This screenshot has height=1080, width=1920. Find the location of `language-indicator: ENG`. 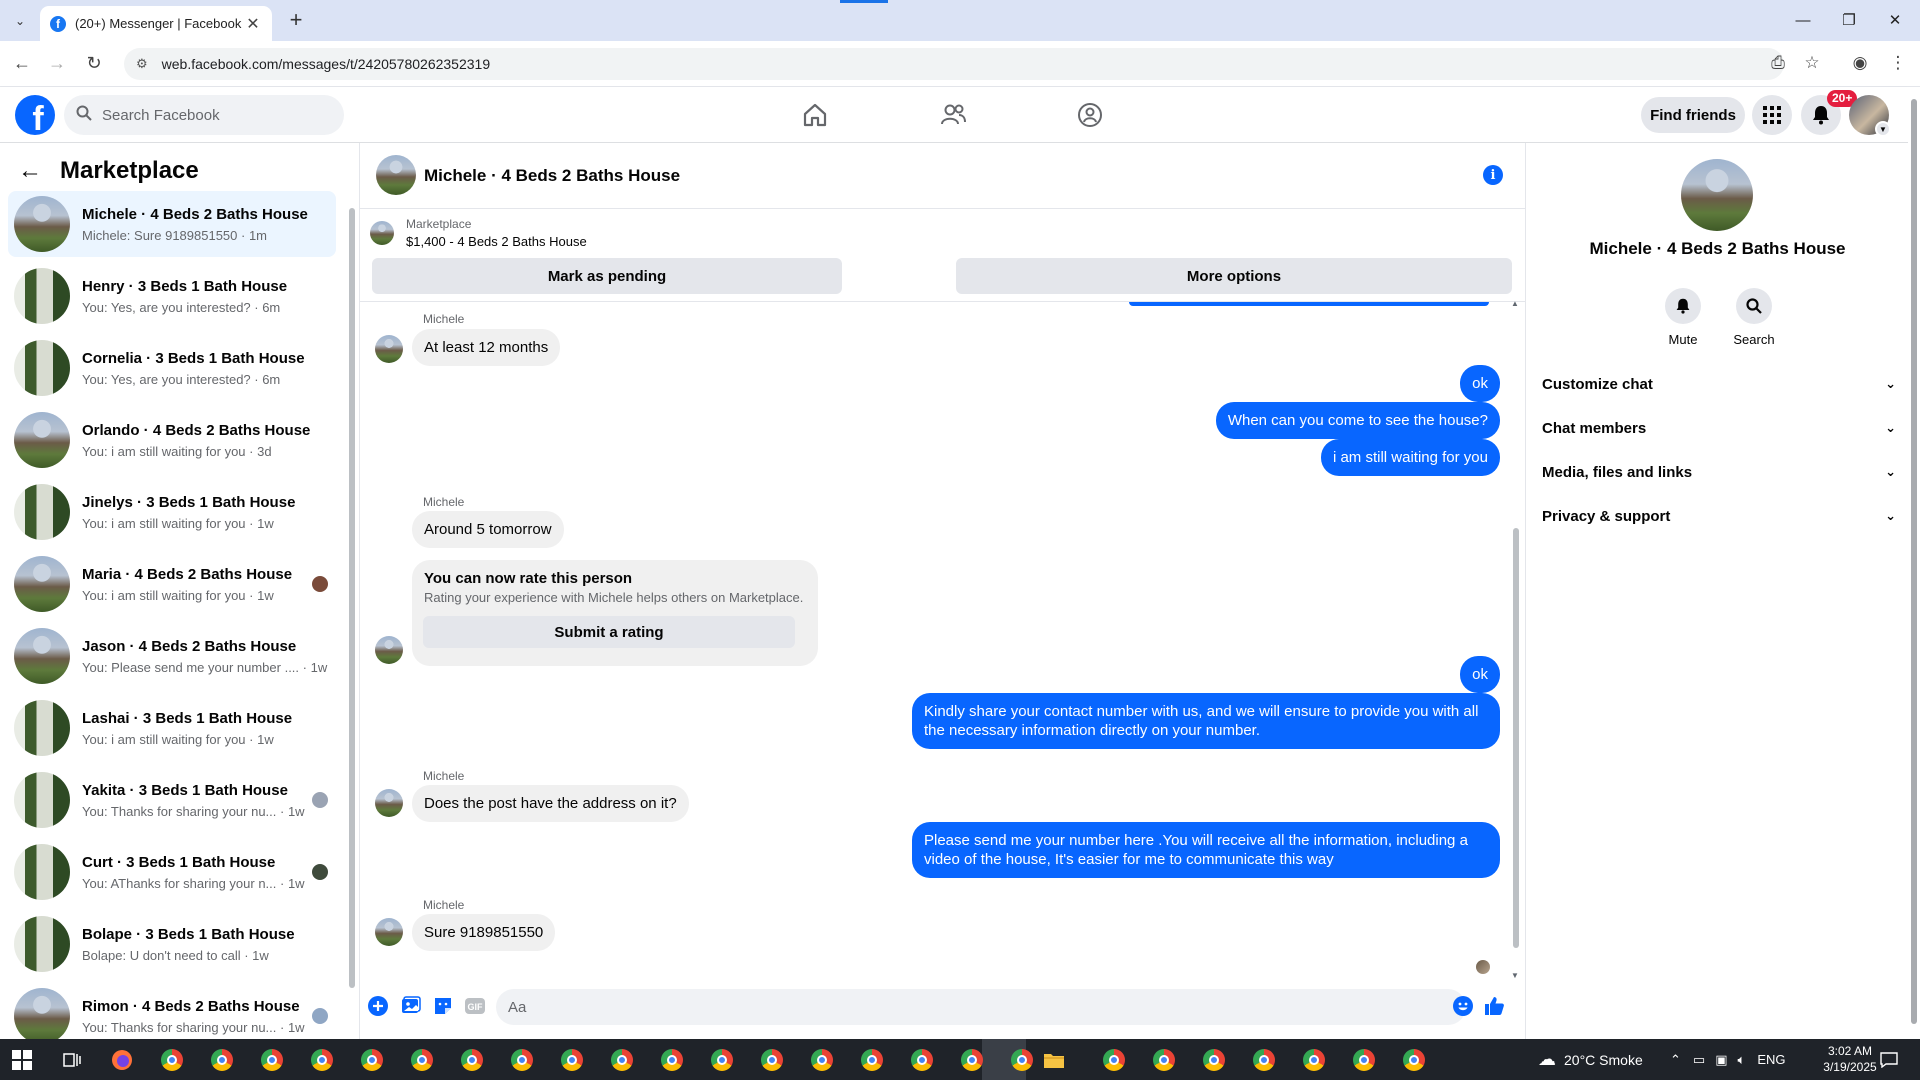

language-indicator: ENG is located at coordinates (1771, 1059).